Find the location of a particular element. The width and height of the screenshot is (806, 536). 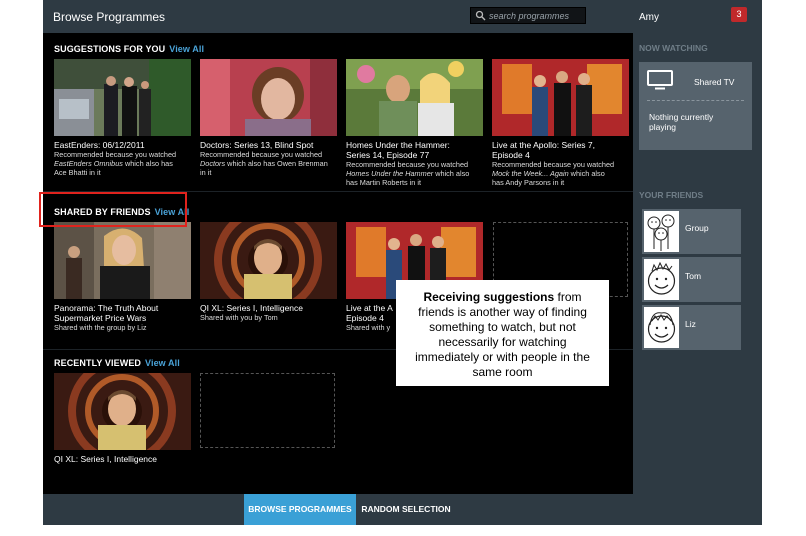

tom-avatar-icon is located at coordinates (661, 279).